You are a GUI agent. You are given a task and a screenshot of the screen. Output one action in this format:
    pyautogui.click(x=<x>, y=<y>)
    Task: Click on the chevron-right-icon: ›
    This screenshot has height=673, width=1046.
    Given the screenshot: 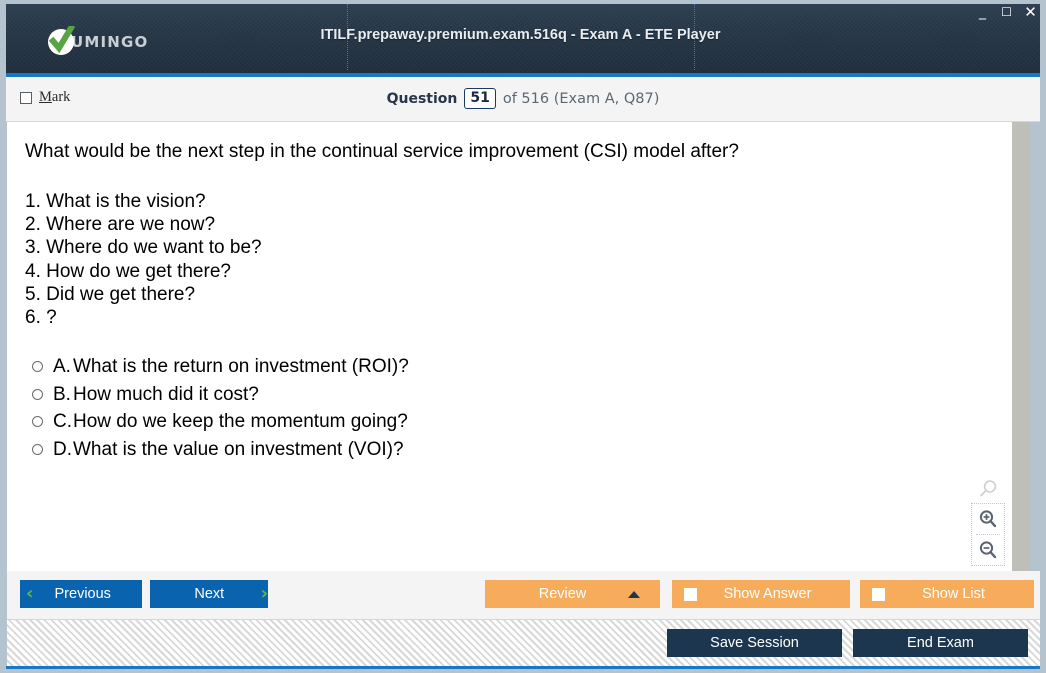 What is the action you would take?
    pyautogui.click(x=264, y=593)
    